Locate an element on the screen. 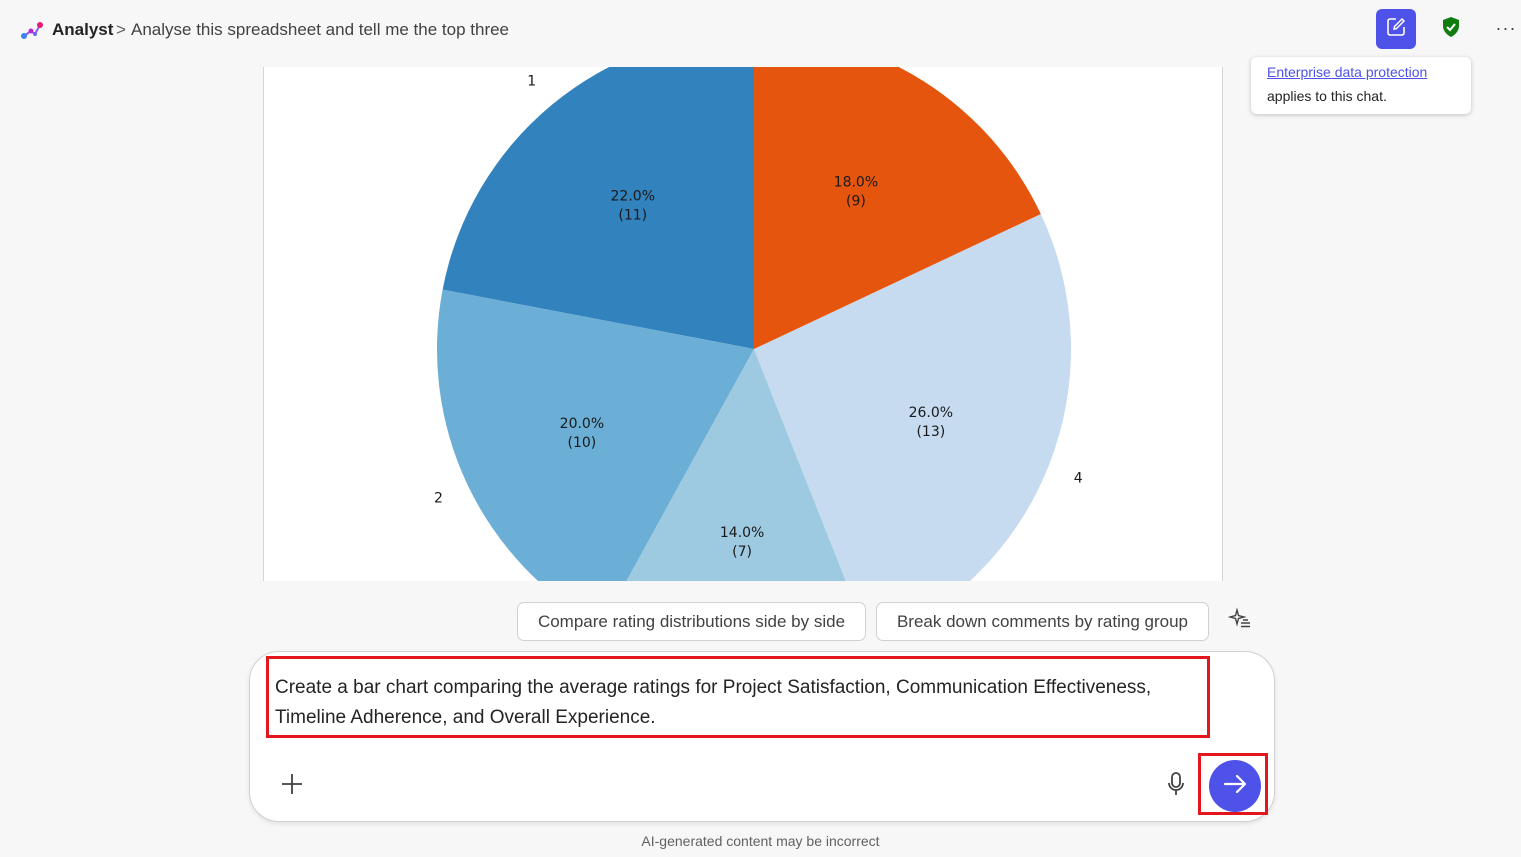 The height and width of the screenshot is (857, 1521). add-attachment-button is located at coordinates (292, 786).